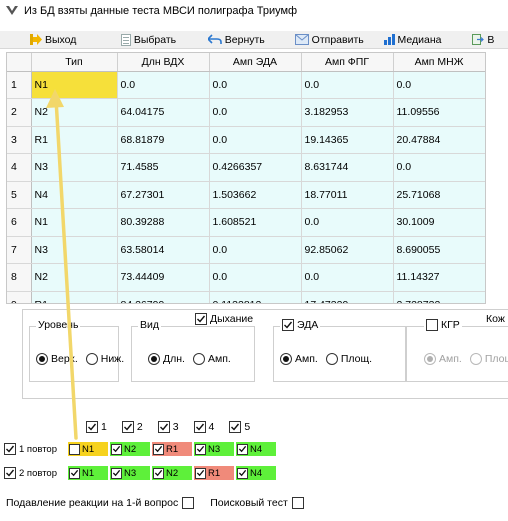  I want to click on value-cell: 18.77011, so click(347, 195).